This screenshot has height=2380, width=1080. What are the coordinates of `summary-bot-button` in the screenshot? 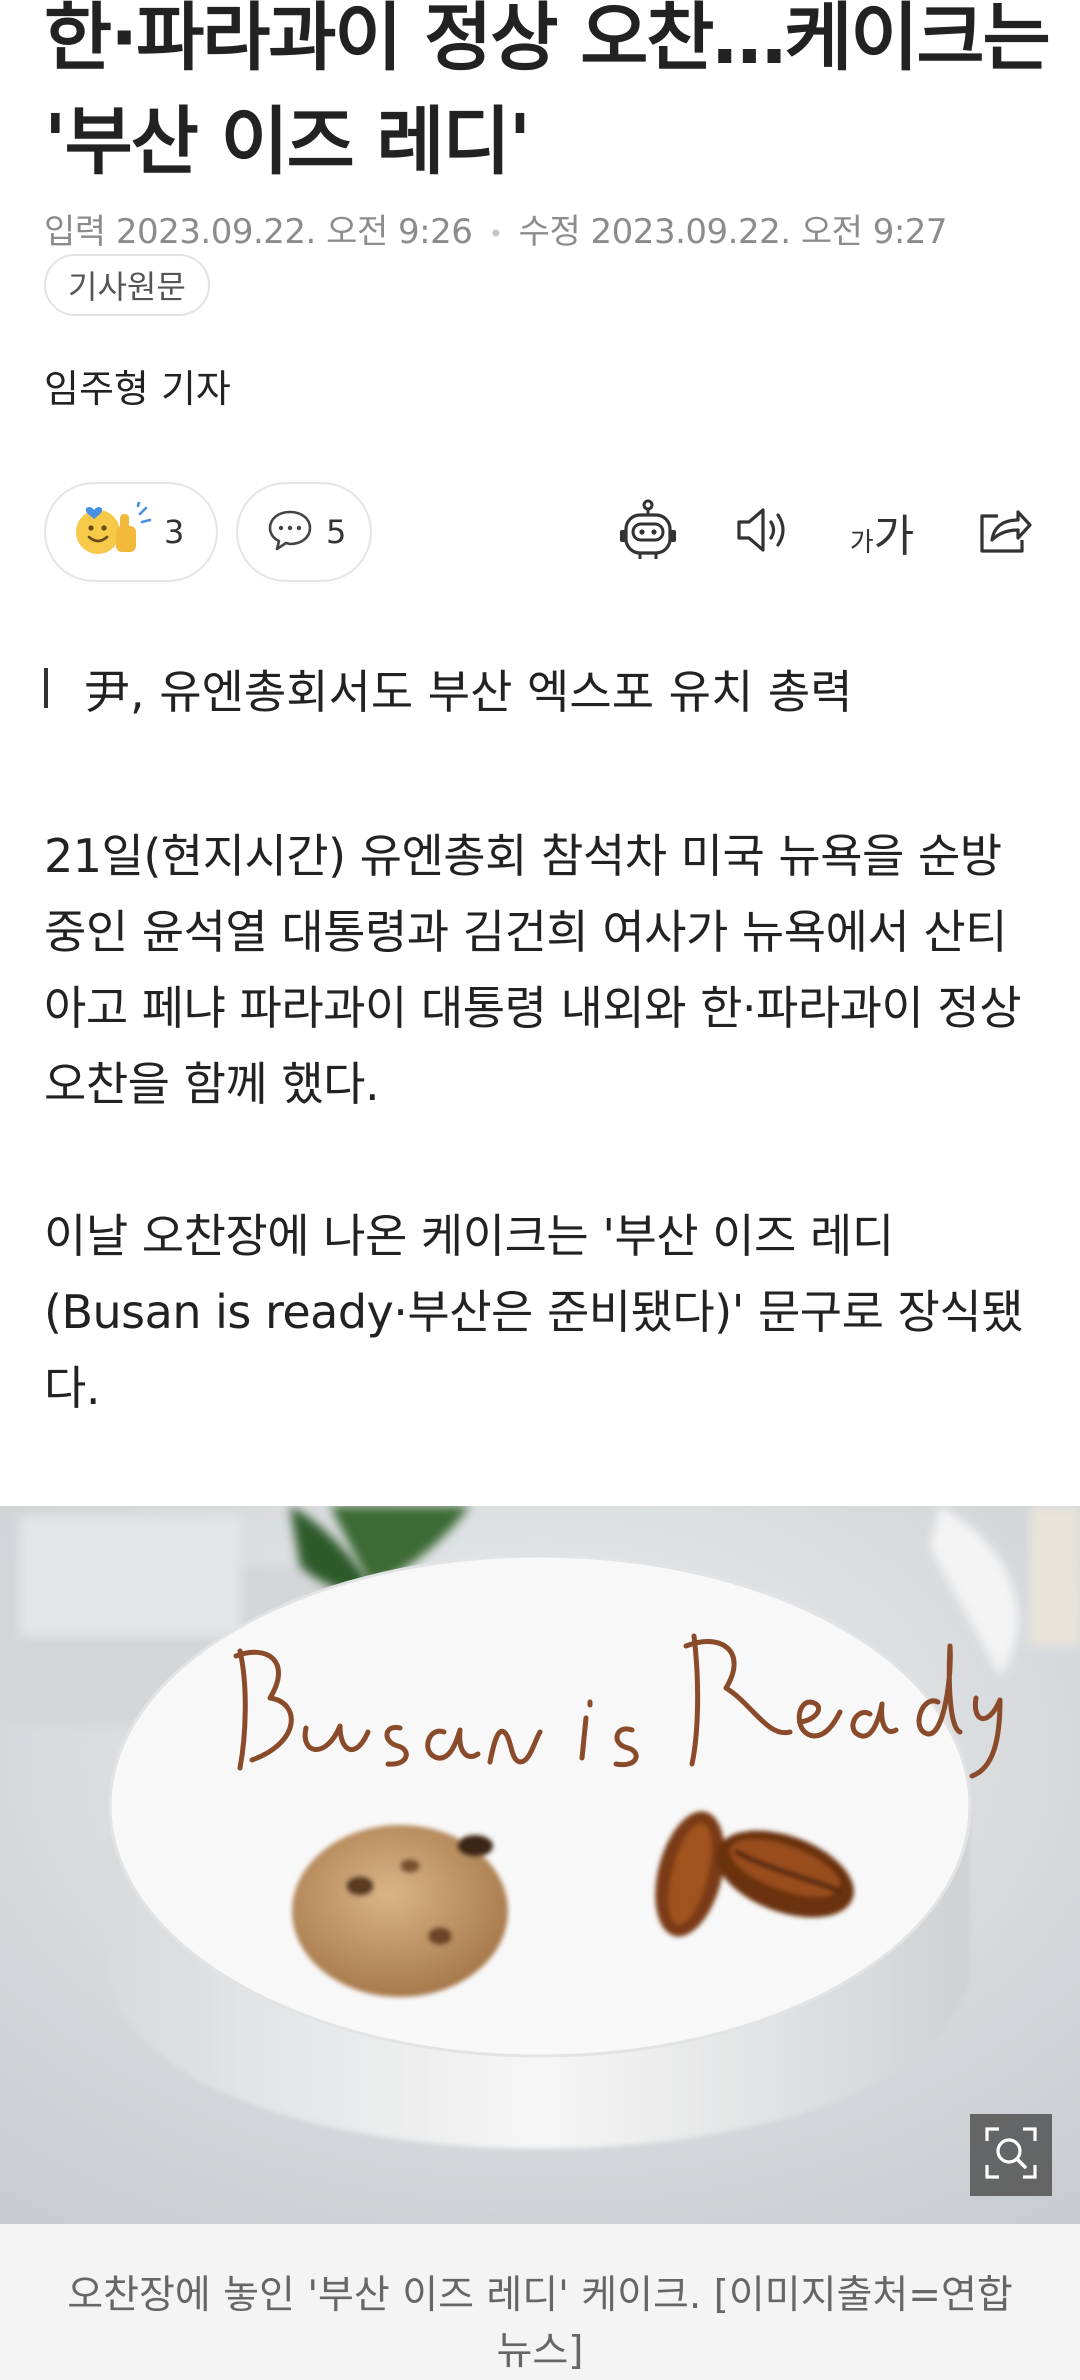 It's located at (648, 532).